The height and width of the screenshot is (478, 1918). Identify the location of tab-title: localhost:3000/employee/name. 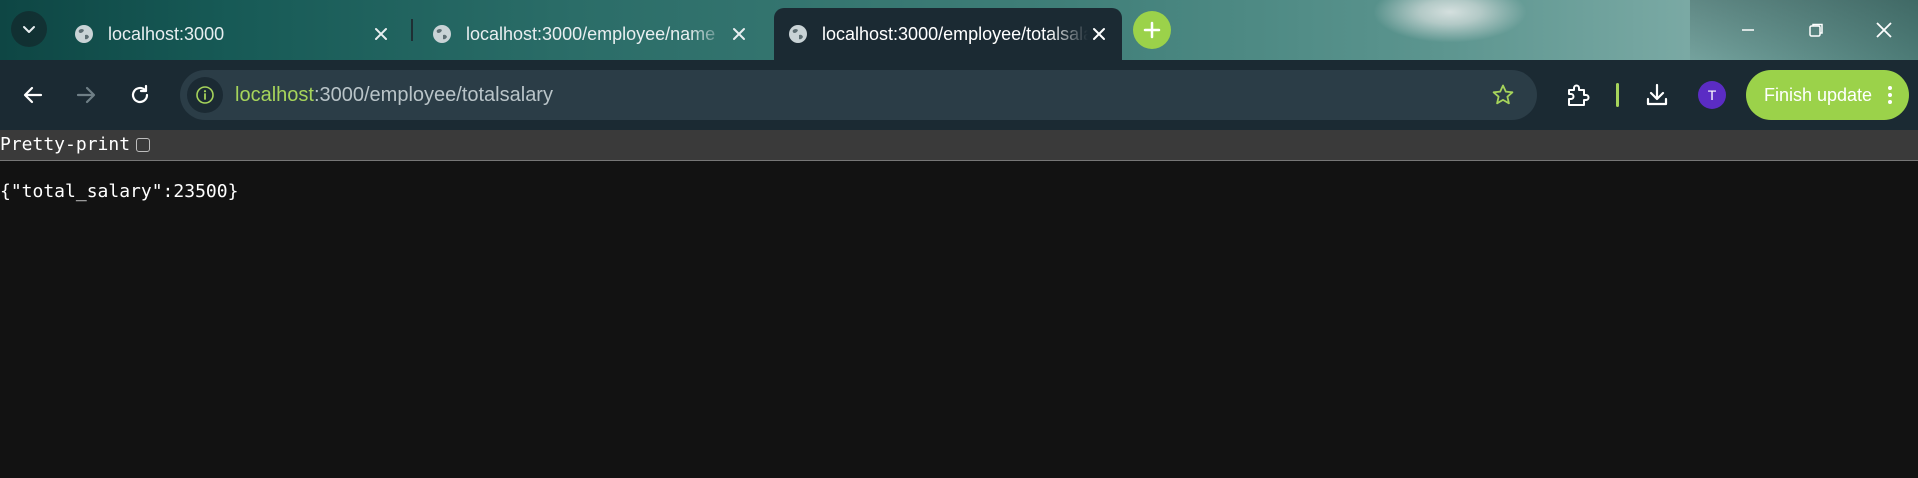
(591, 33).